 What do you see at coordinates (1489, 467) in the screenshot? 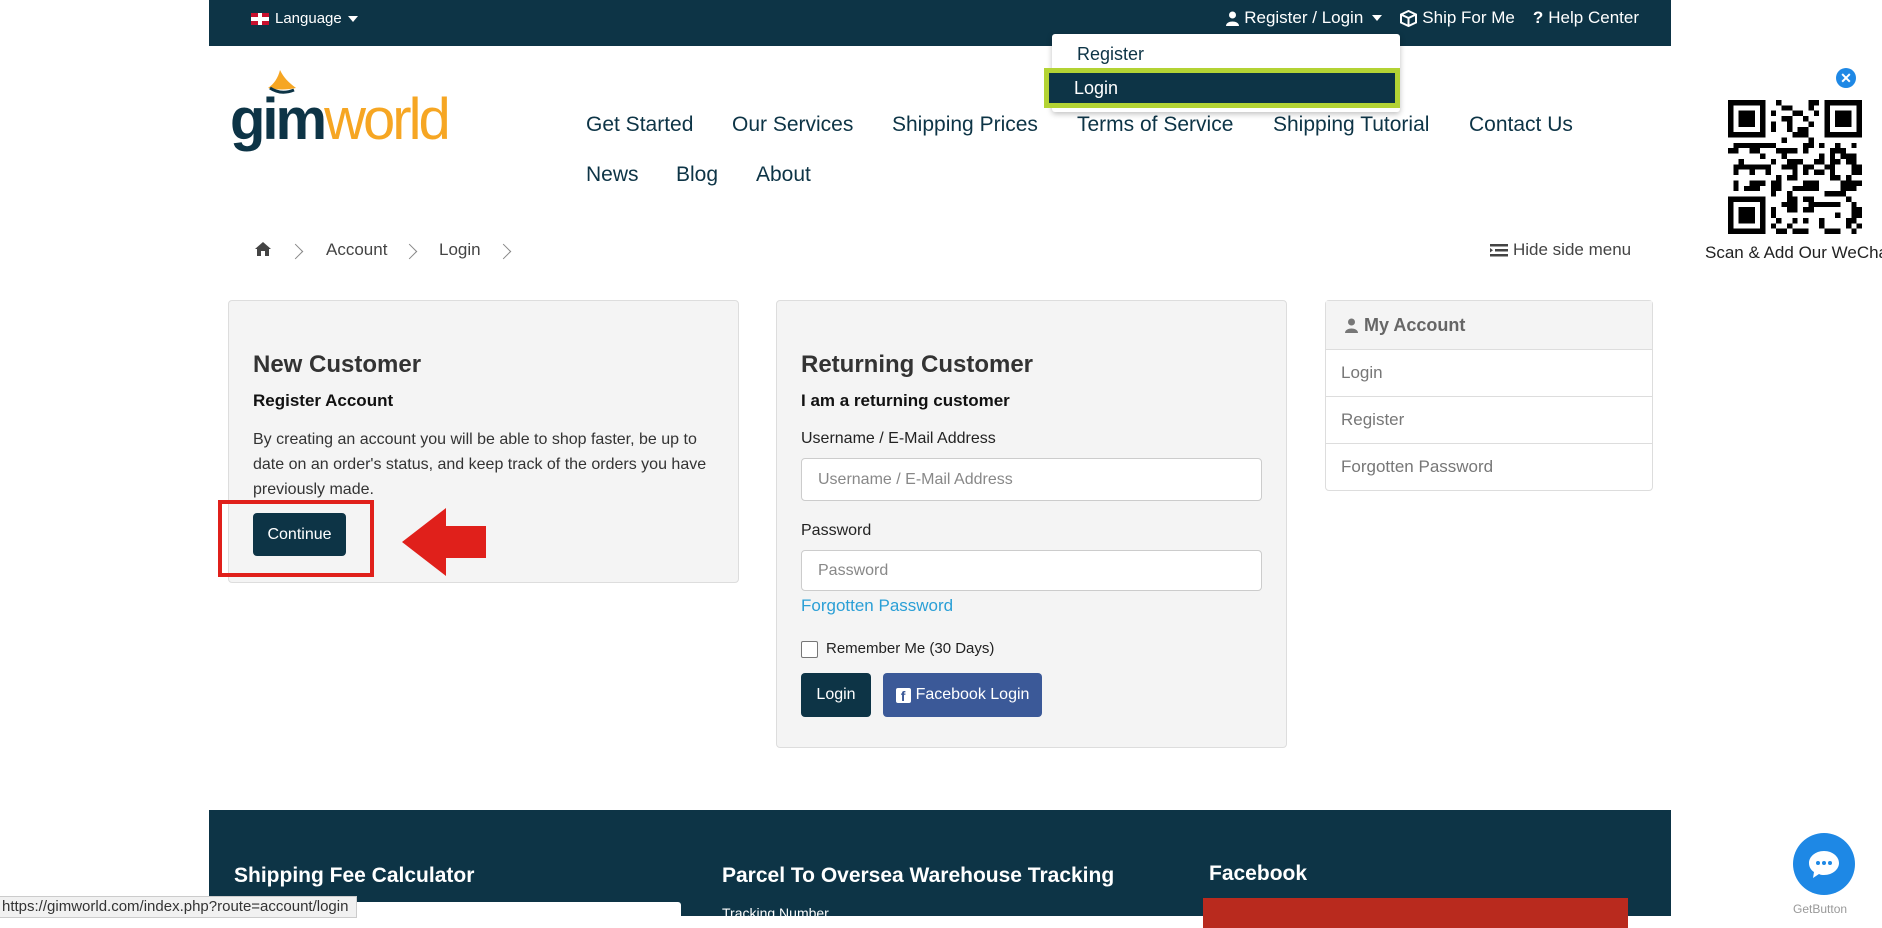
I see `side-menu-forgotten-password: Forgotten Password` at bounding box center [1489, 467].